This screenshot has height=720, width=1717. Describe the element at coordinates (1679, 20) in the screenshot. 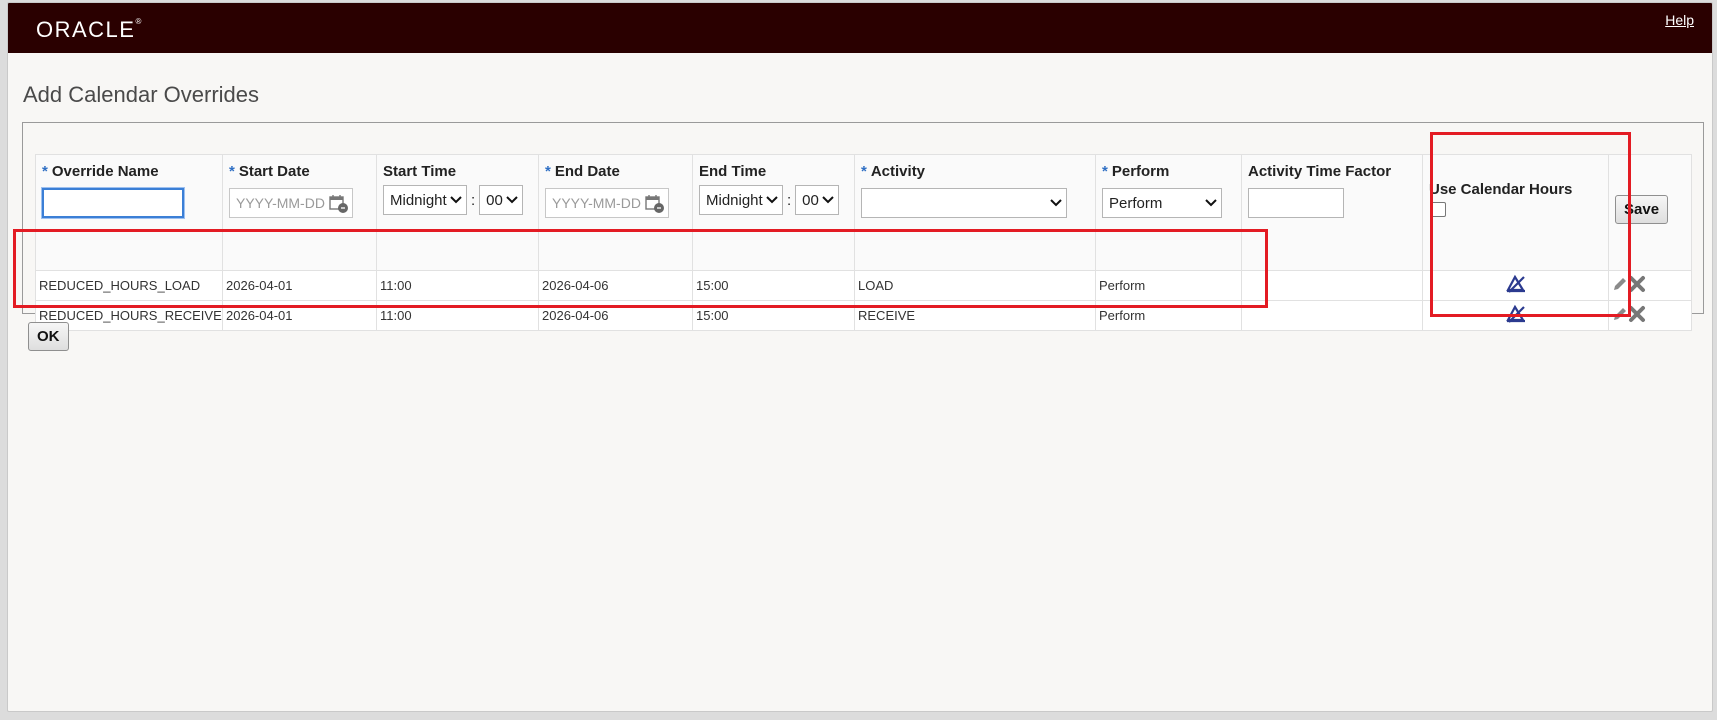

I see `help-link: Help` at that location.